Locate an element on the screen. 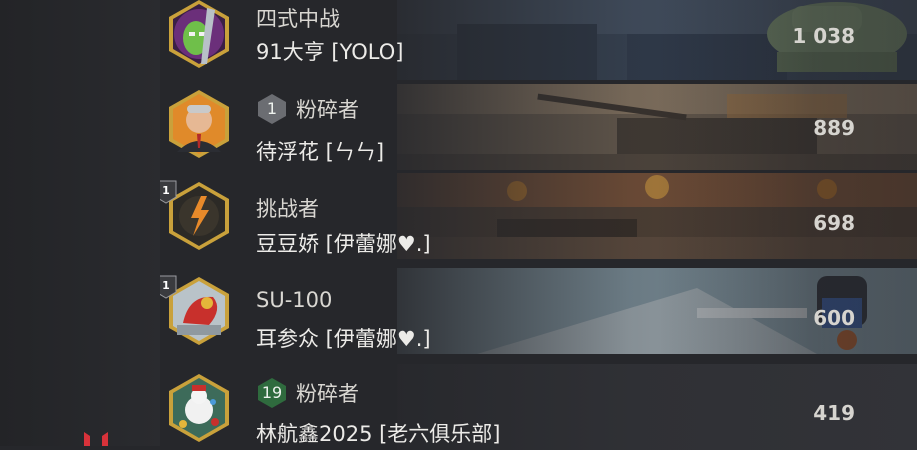 This screenshot has height=450, width=917. rank-badge-icon: 19 is located at coordinates (272, 393).